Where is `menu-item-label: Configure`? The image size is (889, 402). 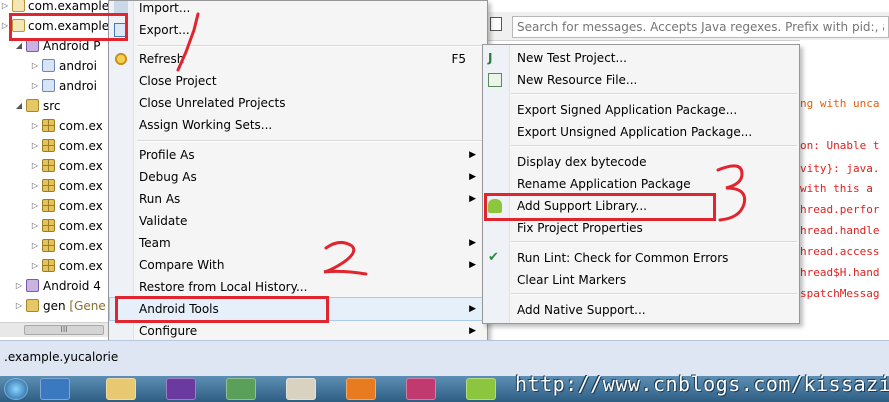 menu-item-label: Configure is located at coordinates (168, 331).